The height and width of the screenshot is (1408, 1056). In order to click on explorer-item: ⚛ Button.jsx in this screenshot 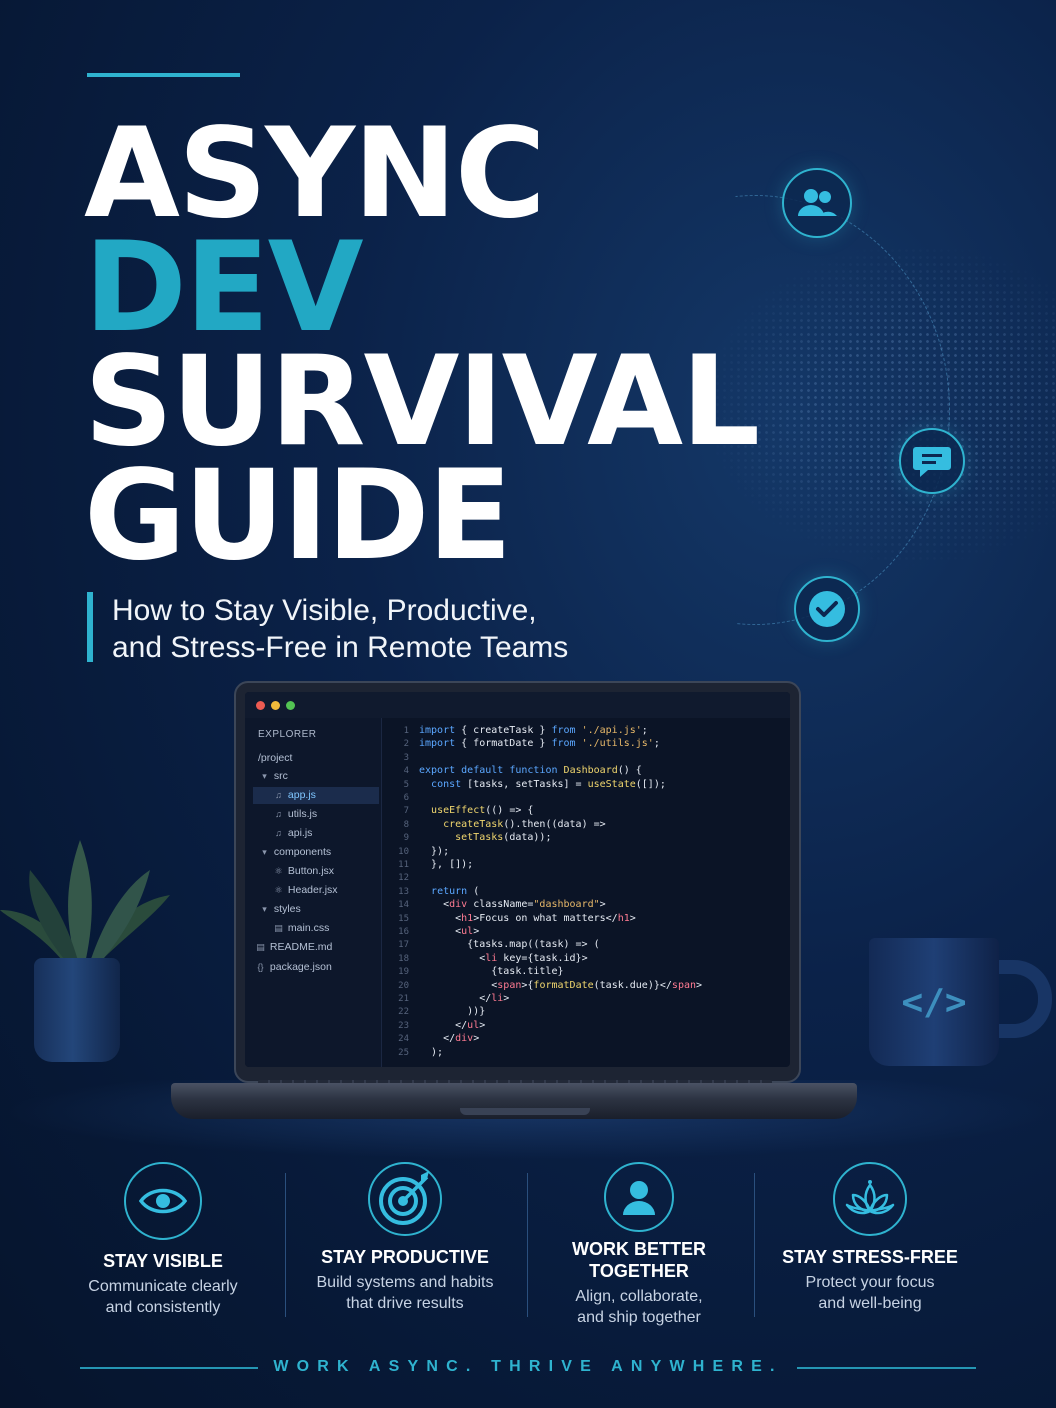, I will do `click(316, 871)`.